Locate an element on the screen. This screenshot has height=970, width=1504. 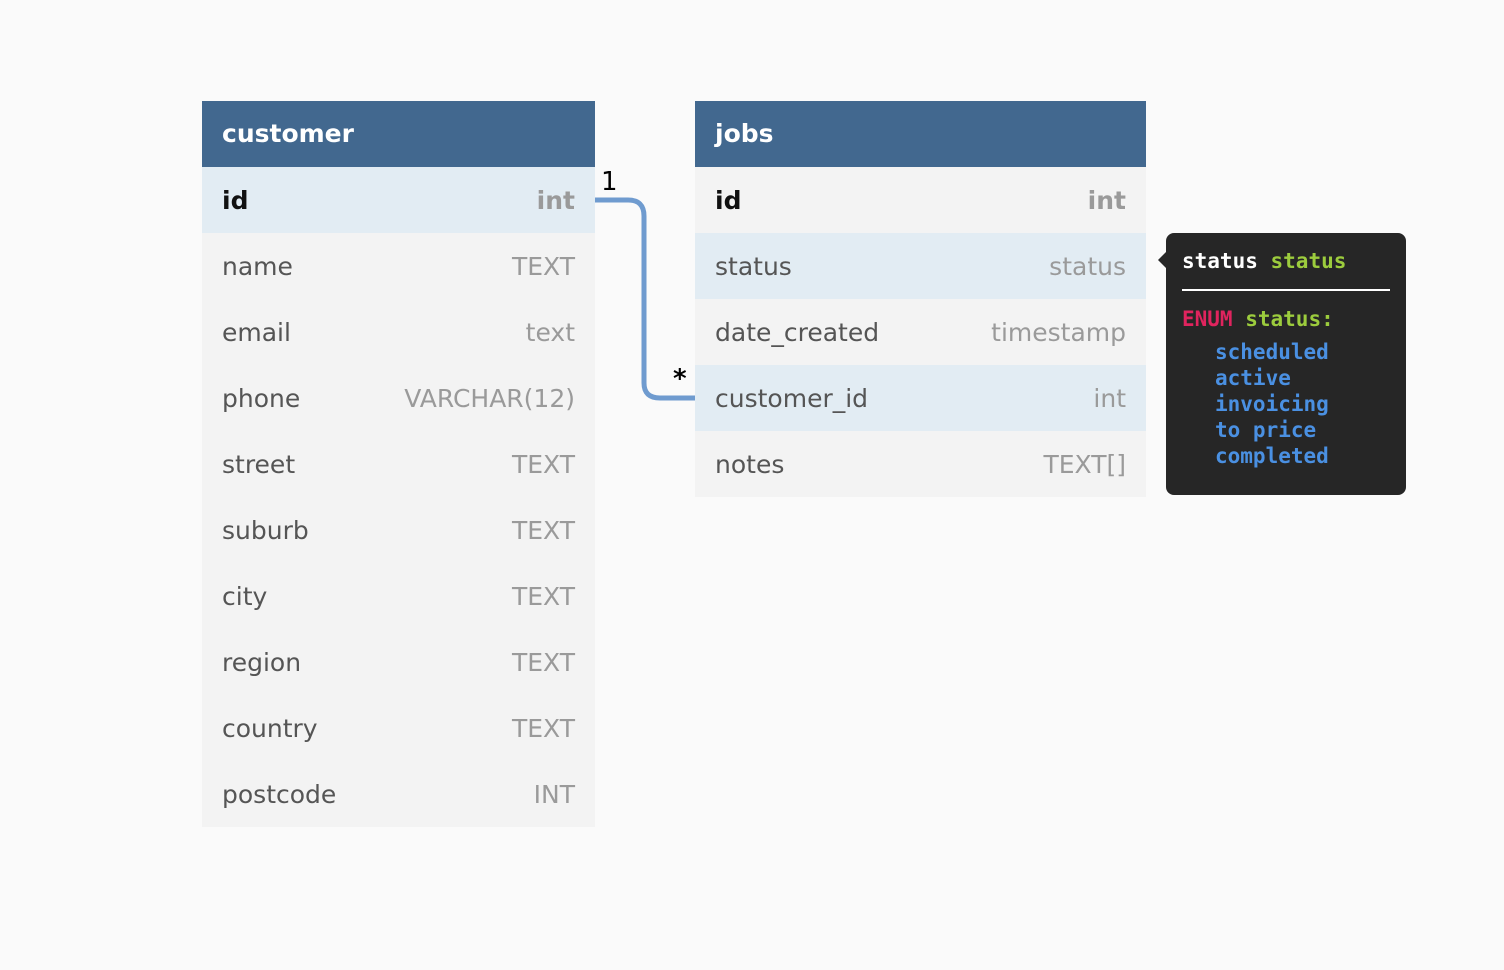
enum-name: status: is located at coordinates (1289, 319).